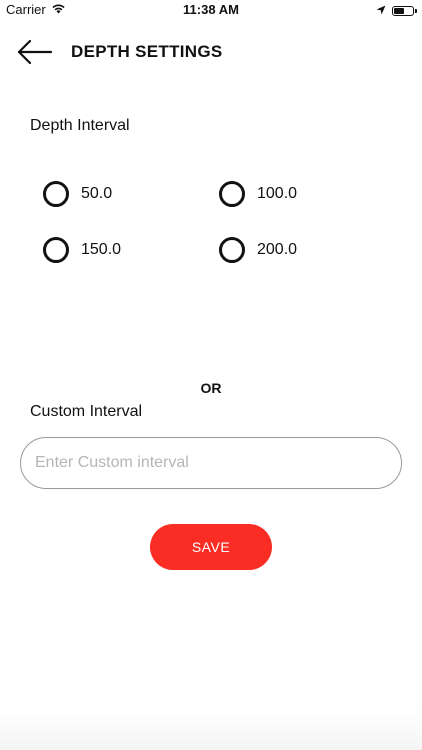 This screenshot has width=422, height=750. Describe the element at coordinates (80, 125) in the screenshot. I see `depth-interval-label: Depth Interval` at that location.